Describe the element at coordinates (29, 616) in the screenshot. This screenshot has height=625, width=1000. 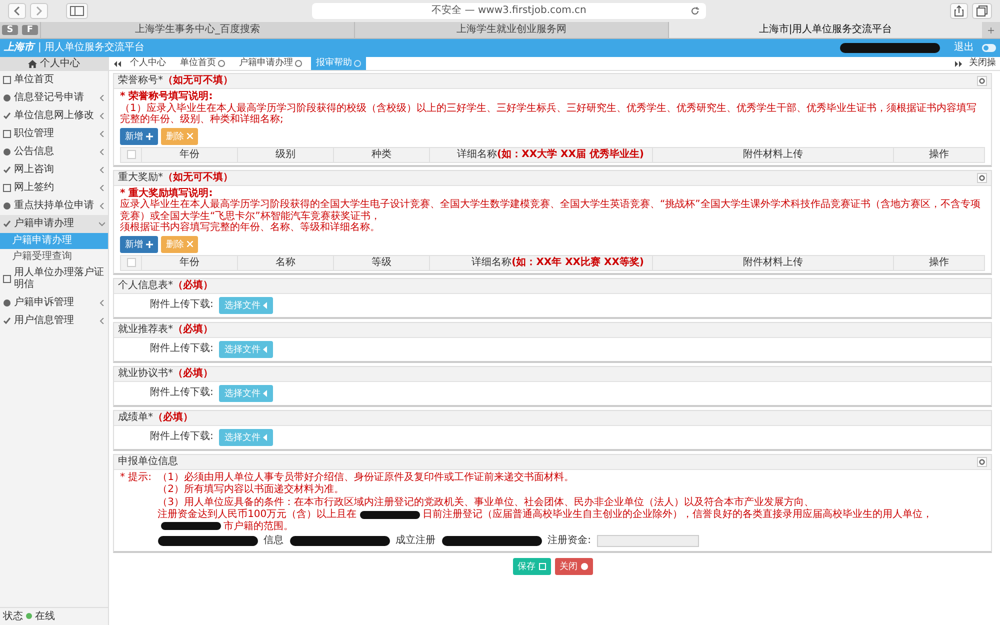
I see `online-dot-icon` at that location.